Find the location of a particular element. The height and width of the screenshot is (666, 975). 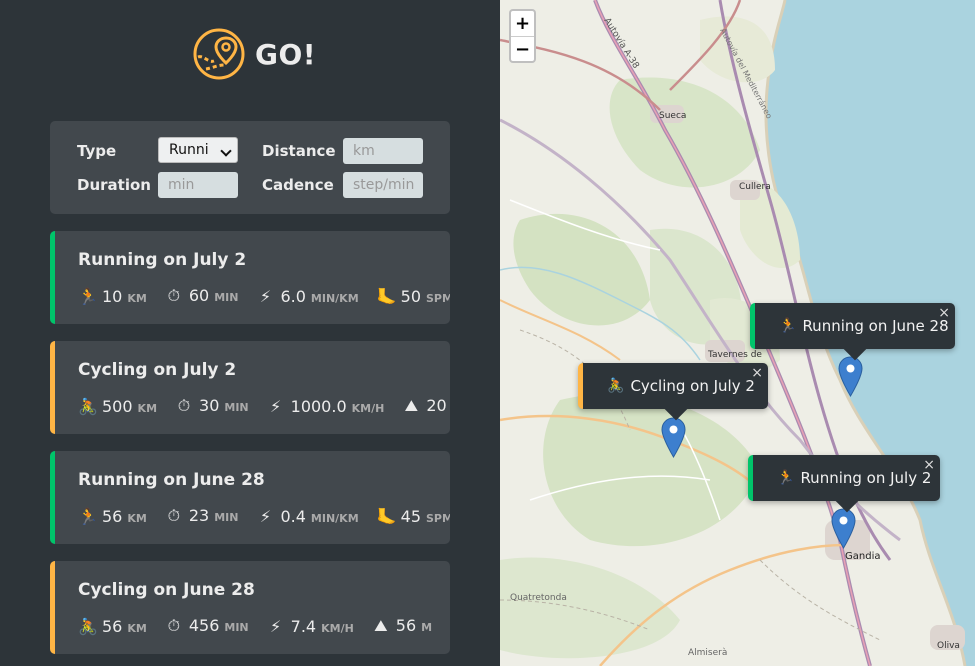

distance-placeholder: km is located at coordinates (364, 151).